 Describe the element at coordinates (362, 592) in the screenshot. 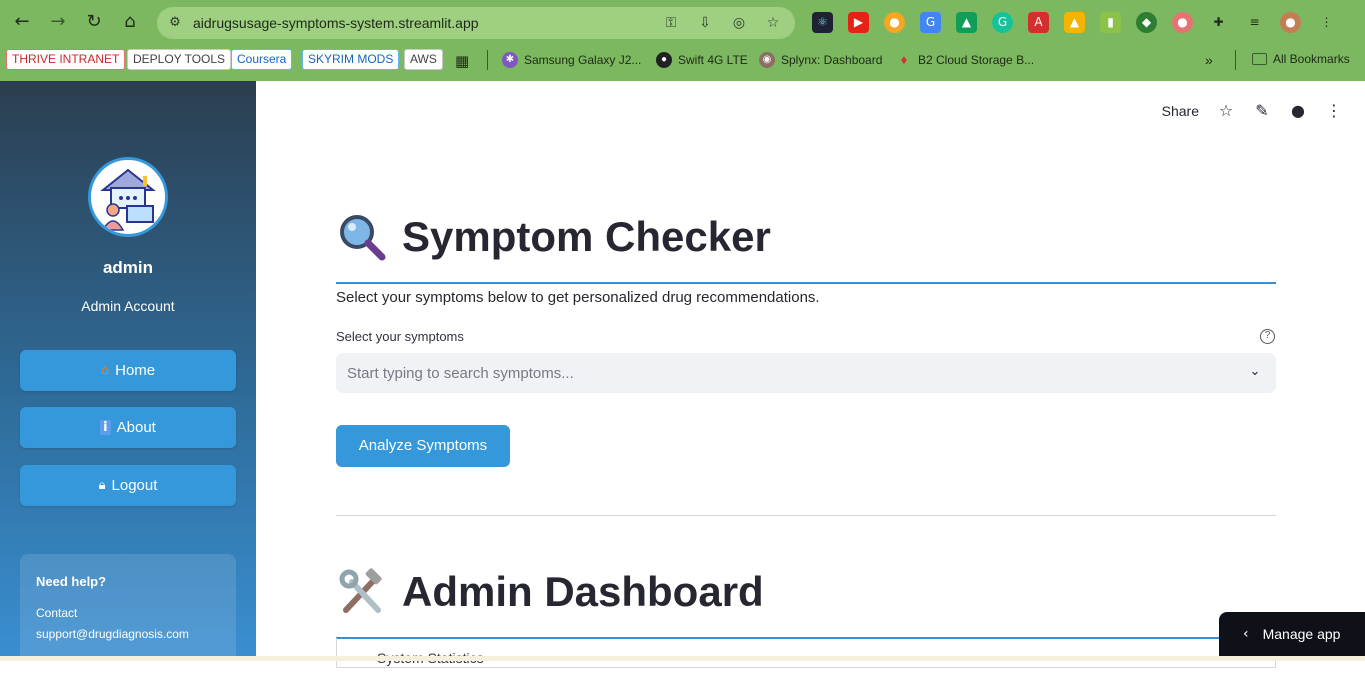

I see `hammer-wrench-icon` at that location.